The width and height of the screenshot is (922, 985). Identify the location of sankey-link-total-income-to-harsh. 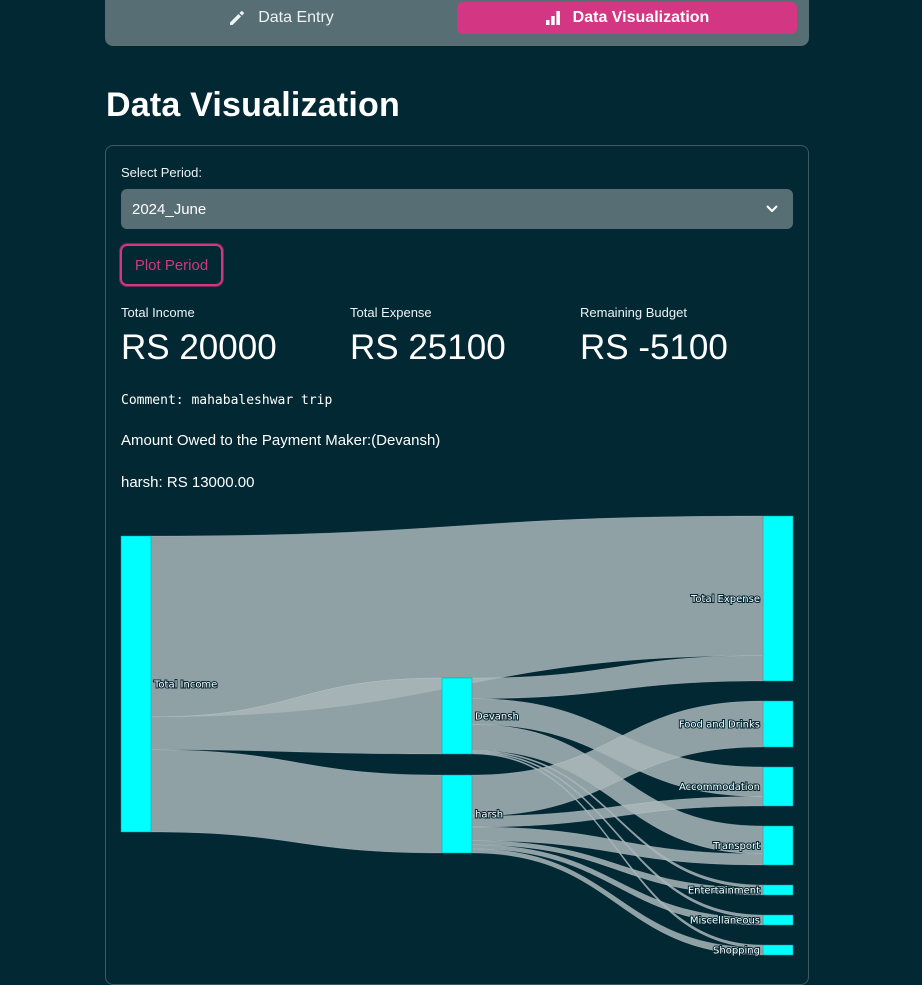
(296, 801).